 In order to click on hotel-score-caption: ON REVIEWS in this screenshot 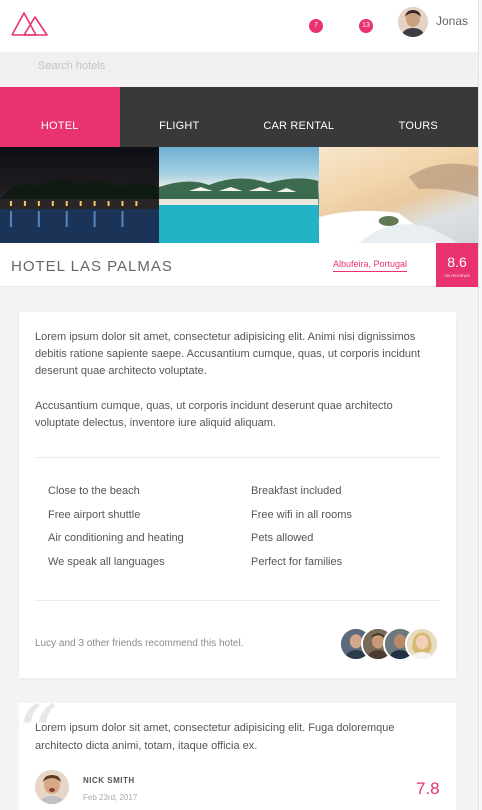, I will do `click(457, 275)`.